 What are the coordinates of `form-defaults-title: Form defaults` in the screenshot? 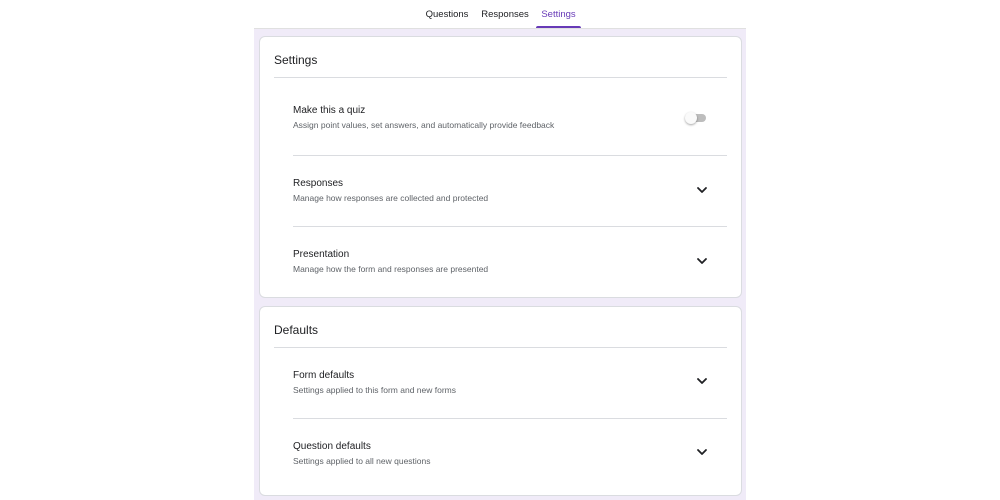 It's located at (324, 375).